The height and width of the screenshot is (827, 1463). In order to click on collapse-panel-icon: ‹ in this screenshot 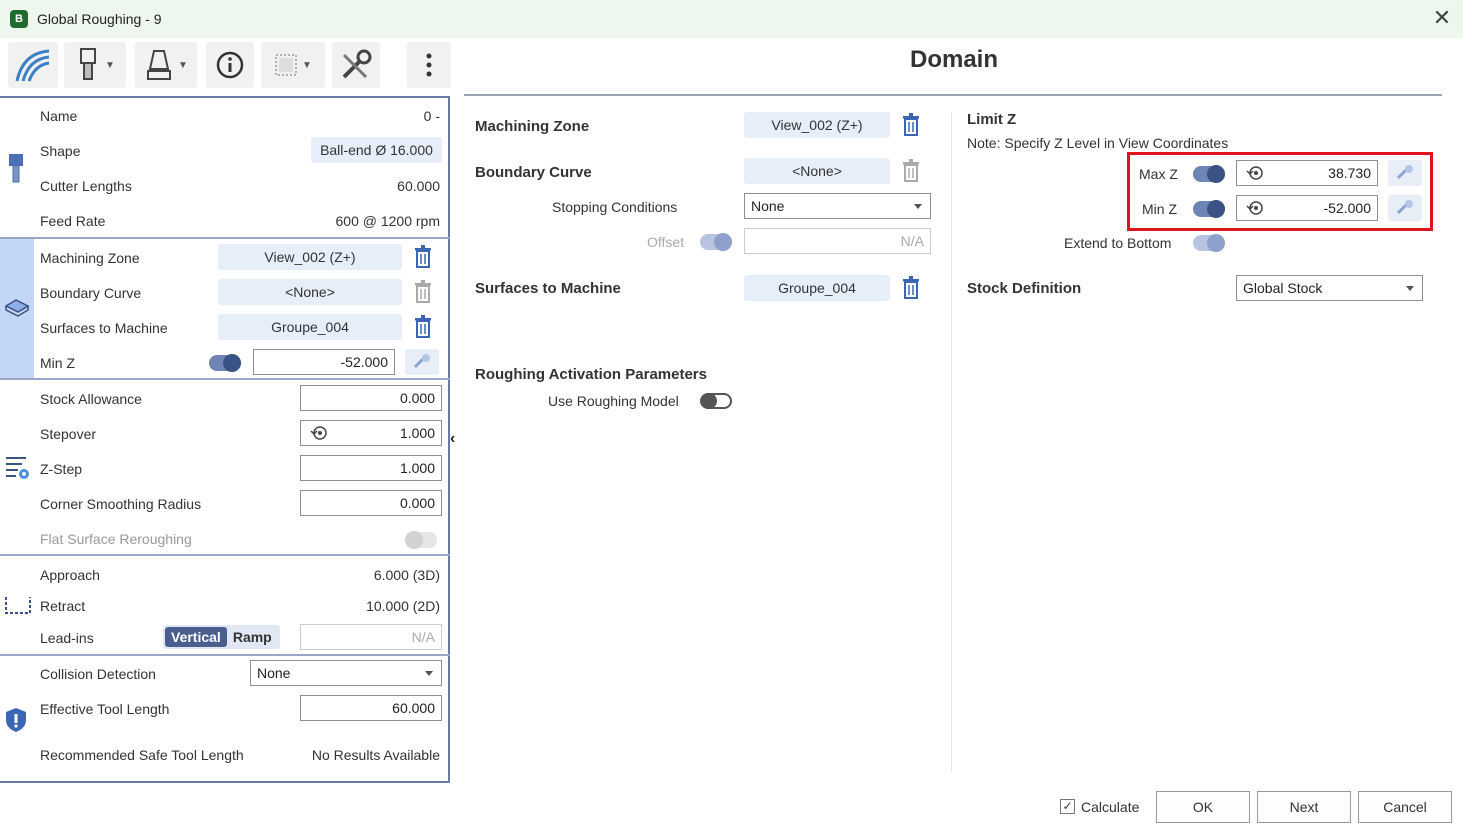, I will do `click(452, 439)`.